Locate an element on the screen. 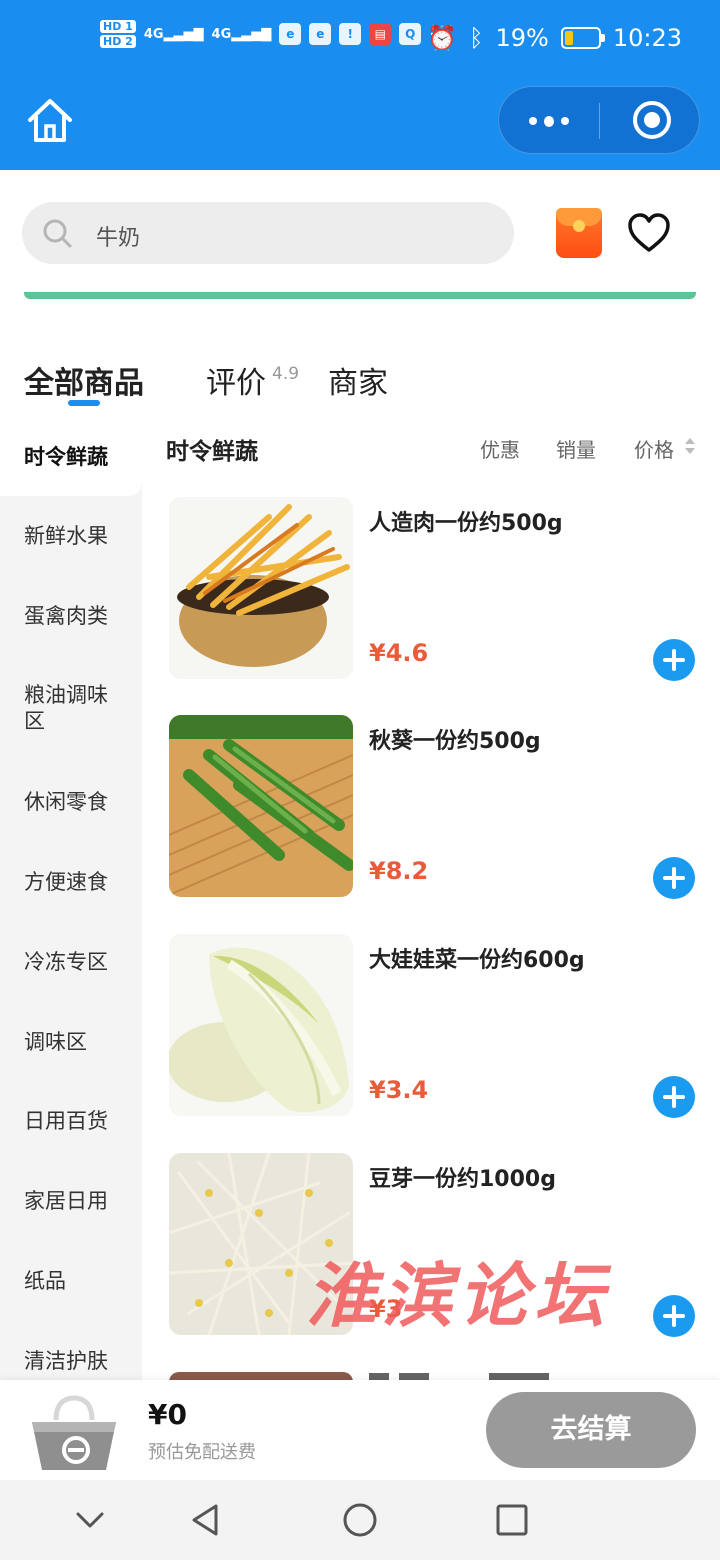 Image resolution: width=720 pixels, height=1560 pixels. system-nav-bar is located at coordinates (360, 1520).